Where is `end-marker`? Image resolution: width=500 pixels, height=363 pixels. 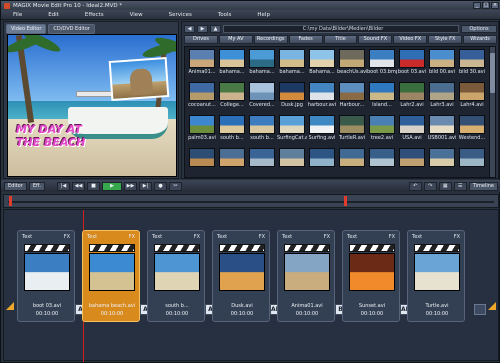
end-marker is located at coordinates (345, 201).